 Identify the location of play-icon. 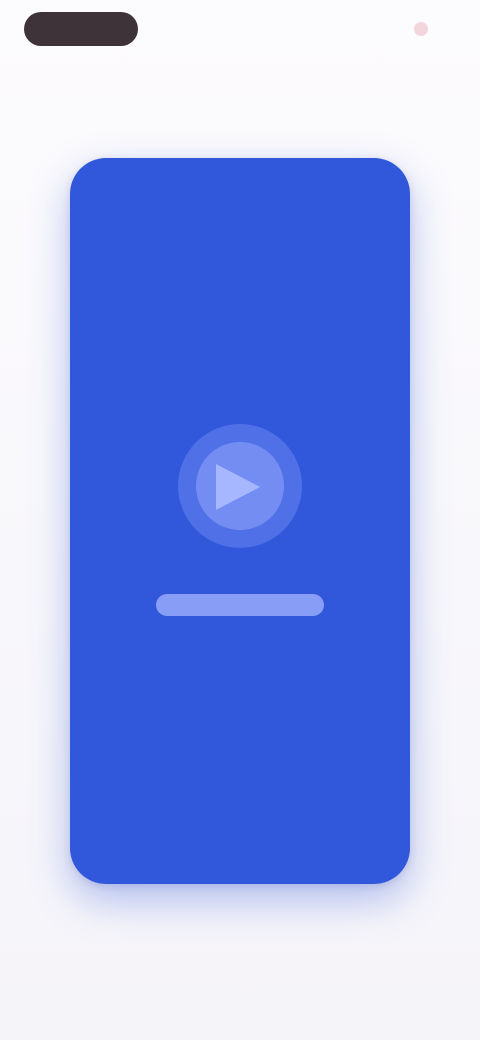
(238, 487).